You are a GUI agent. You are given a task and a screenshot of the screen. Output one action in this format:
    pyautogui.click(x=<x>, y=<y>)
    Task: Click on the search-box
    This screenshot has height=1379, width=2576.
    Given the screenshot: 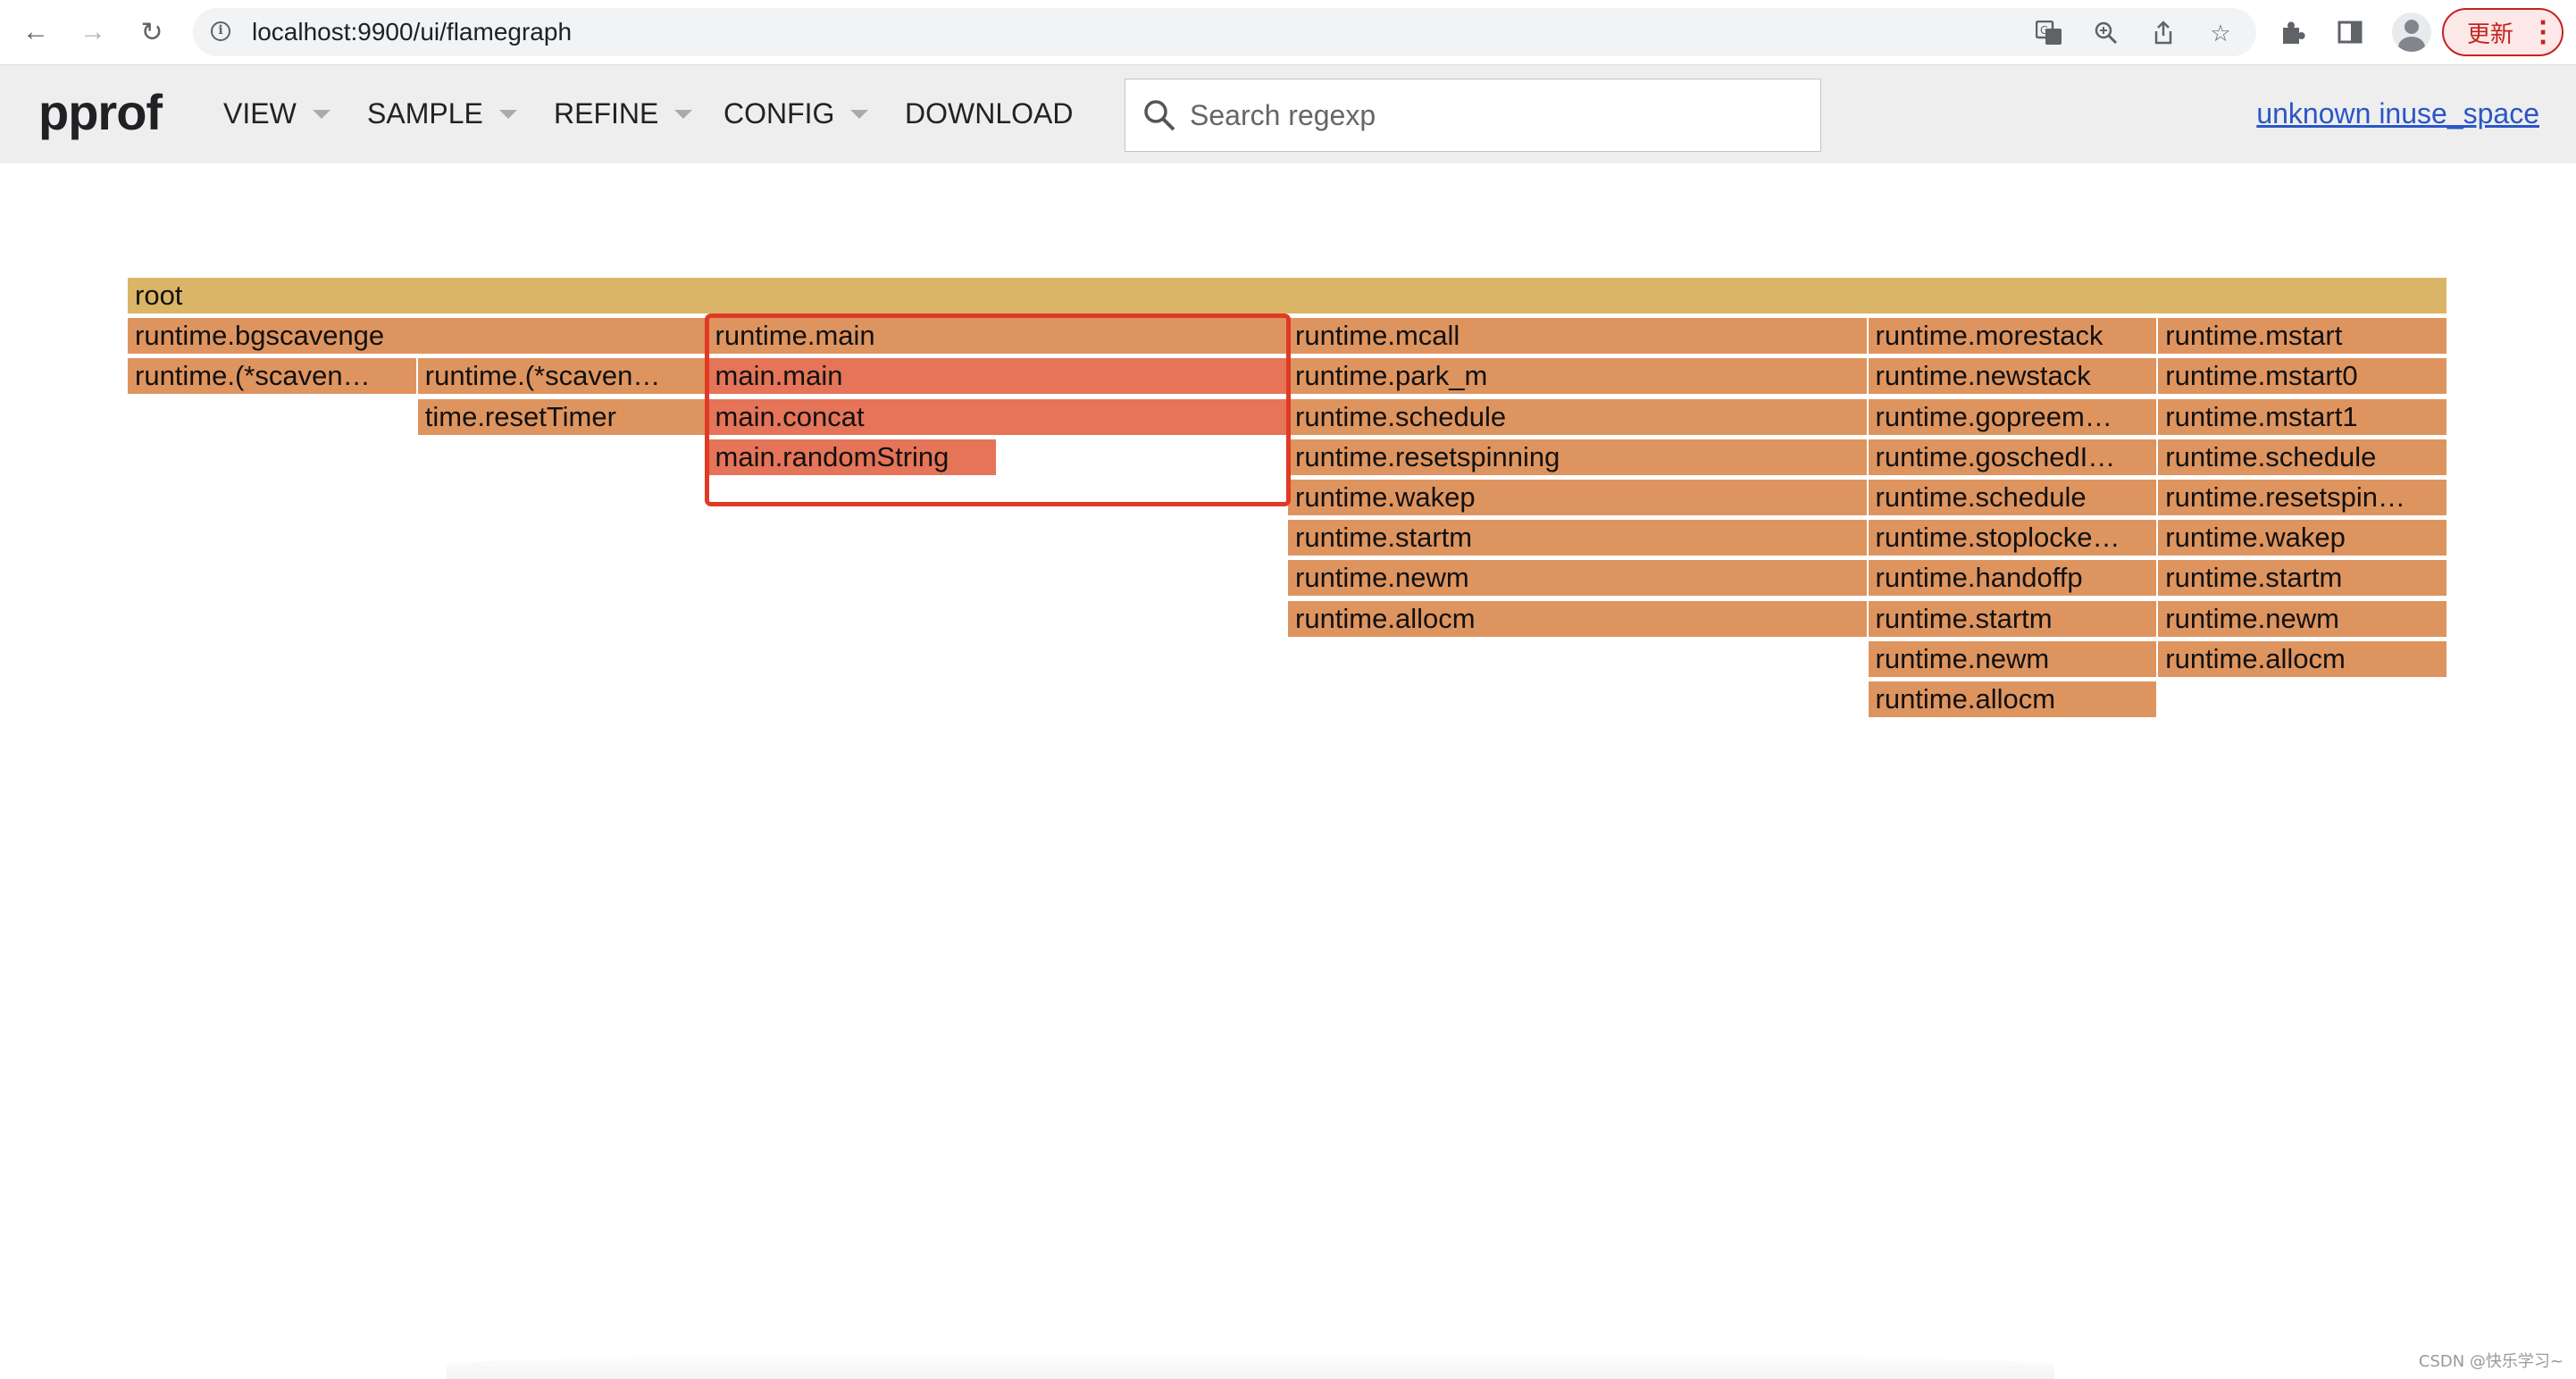 What is the action you would take?
    pyautogui.click(x=1473, y=116)
    